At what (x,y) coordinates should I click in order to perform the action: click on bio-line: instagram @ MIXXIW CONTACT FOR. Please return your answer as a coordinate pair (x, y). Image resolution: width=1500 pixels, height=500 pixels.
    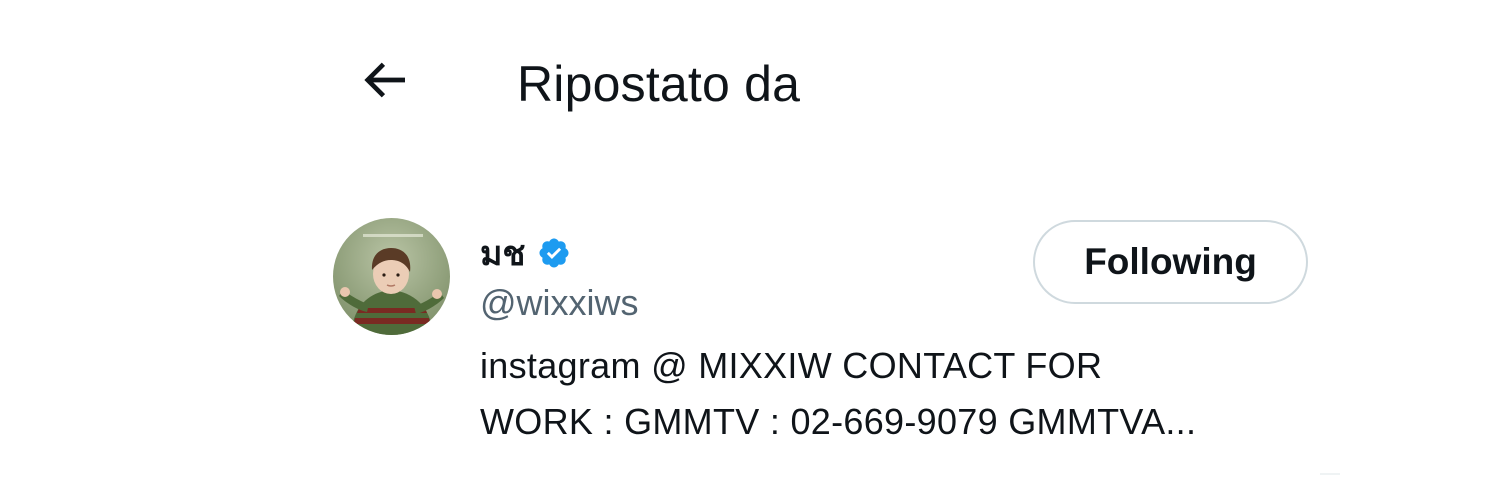
    Looking at the image, I should click on (791, 365).